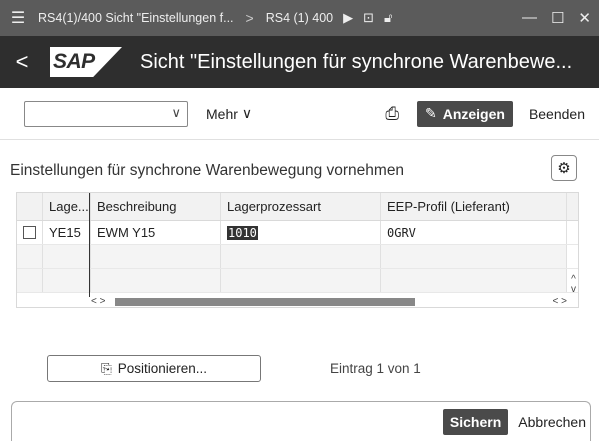 Image resolution: width=599 pixels, height=441 pixels. I want to click on titlebar-icons: ▶ ⊡ 🔓︎, so click(367, 18).